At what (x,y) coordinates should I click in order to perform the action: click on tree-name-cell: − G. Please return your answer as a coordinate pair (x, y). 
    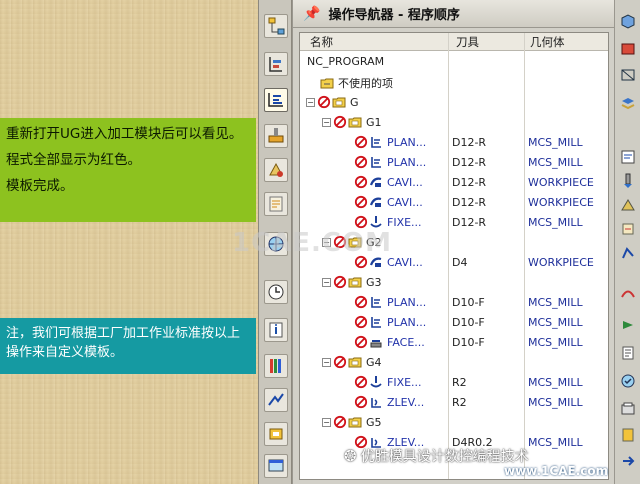
    Looking at the image, I should click on (332, 102).